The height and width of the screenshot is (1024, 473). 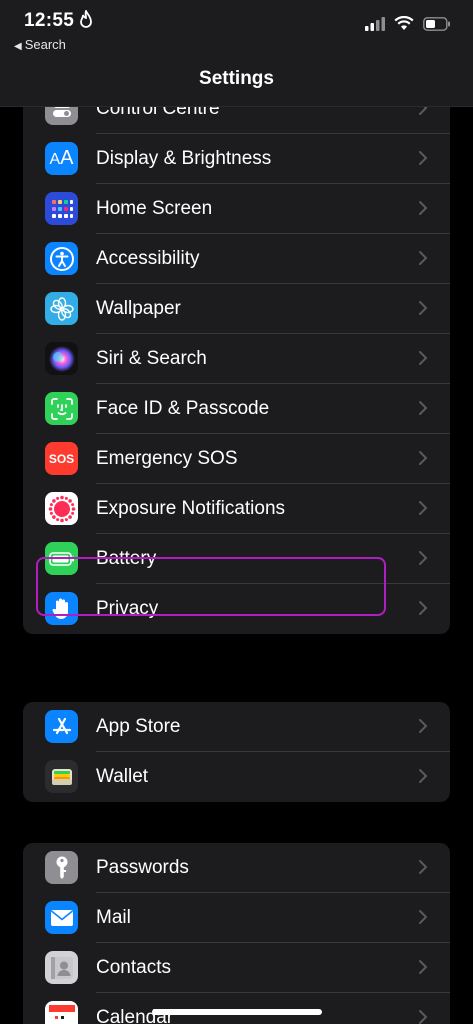 What do you see at coordinates (122, 776) in the screenshot?
I see `row-label: Wallet` at bounding box center [122, 776].